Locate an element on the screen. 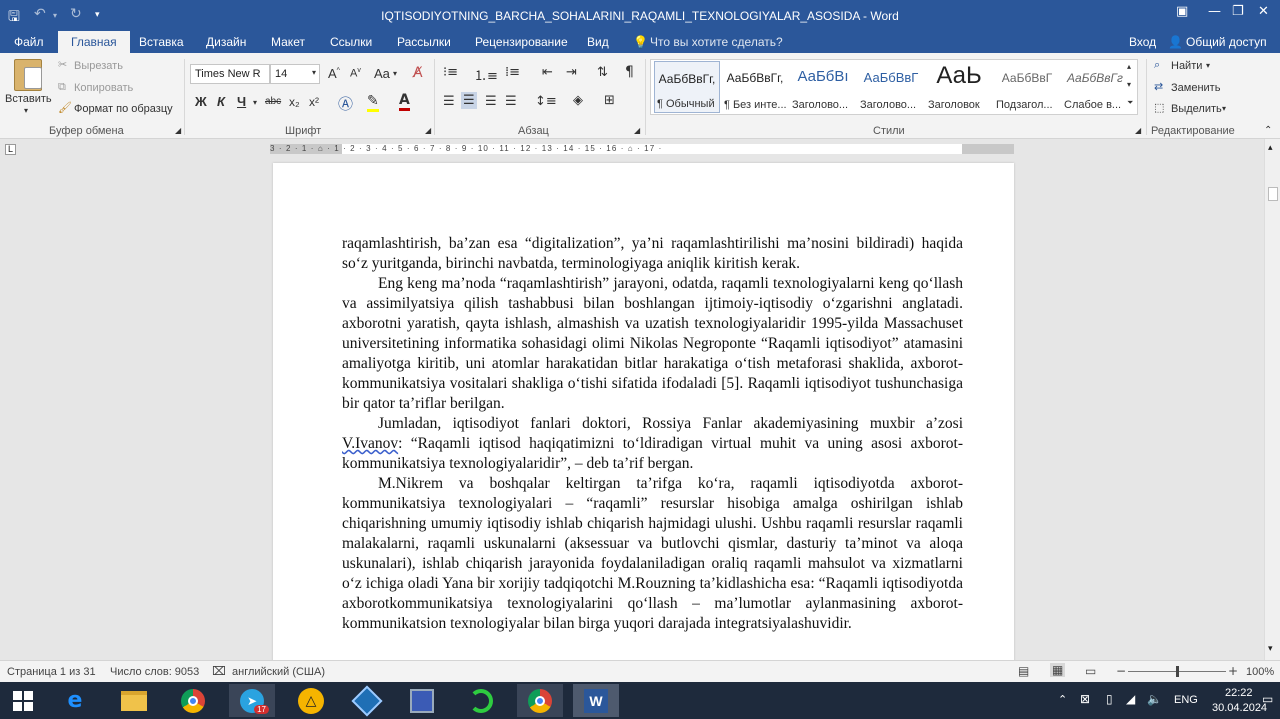 This screenshot has width=1280, height=719. tab-design: Дизайн is located at coordinates (226, 42).